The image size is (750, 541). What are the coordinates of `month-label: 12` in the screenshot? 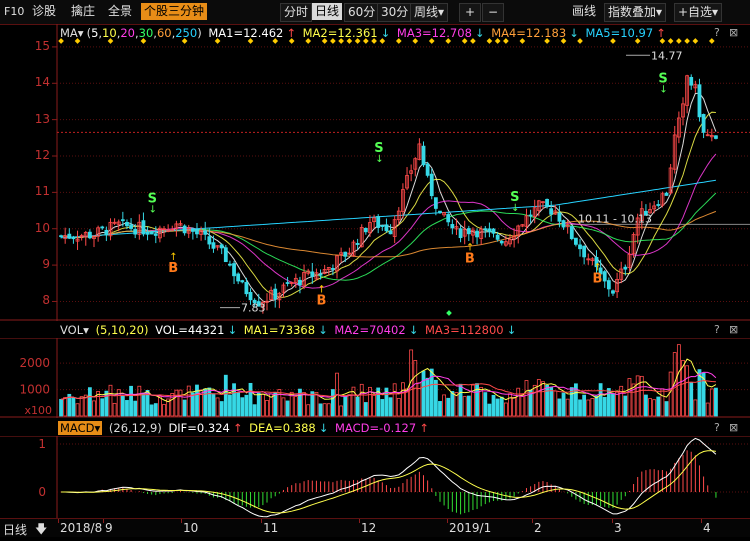 It's located at (369, 528).